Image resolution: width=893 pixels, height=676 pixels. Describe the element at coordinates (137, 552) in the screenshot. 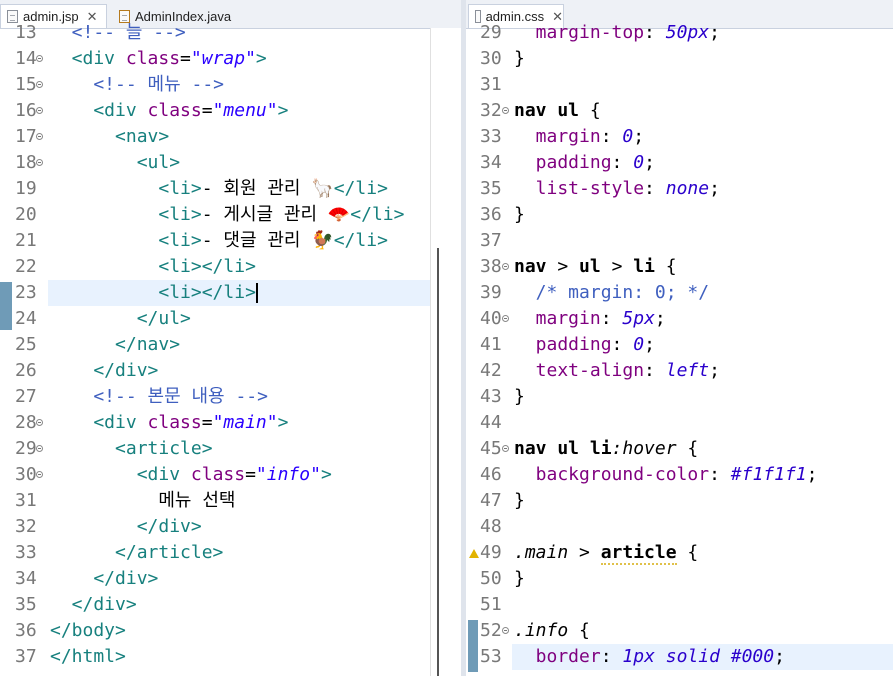

I see `code-token: </article>` at that location.